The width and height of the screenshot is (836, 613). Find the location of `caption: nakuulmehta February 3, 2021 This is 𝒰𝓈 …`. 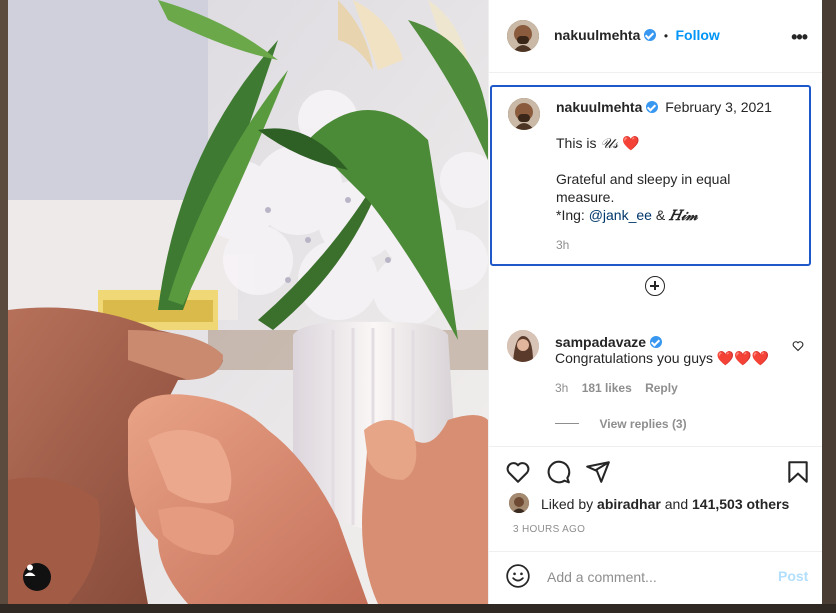

caption: nakuulmehta February 3, 2021 This is 𝒰𝓈 … is located at coordinates (650, 175).